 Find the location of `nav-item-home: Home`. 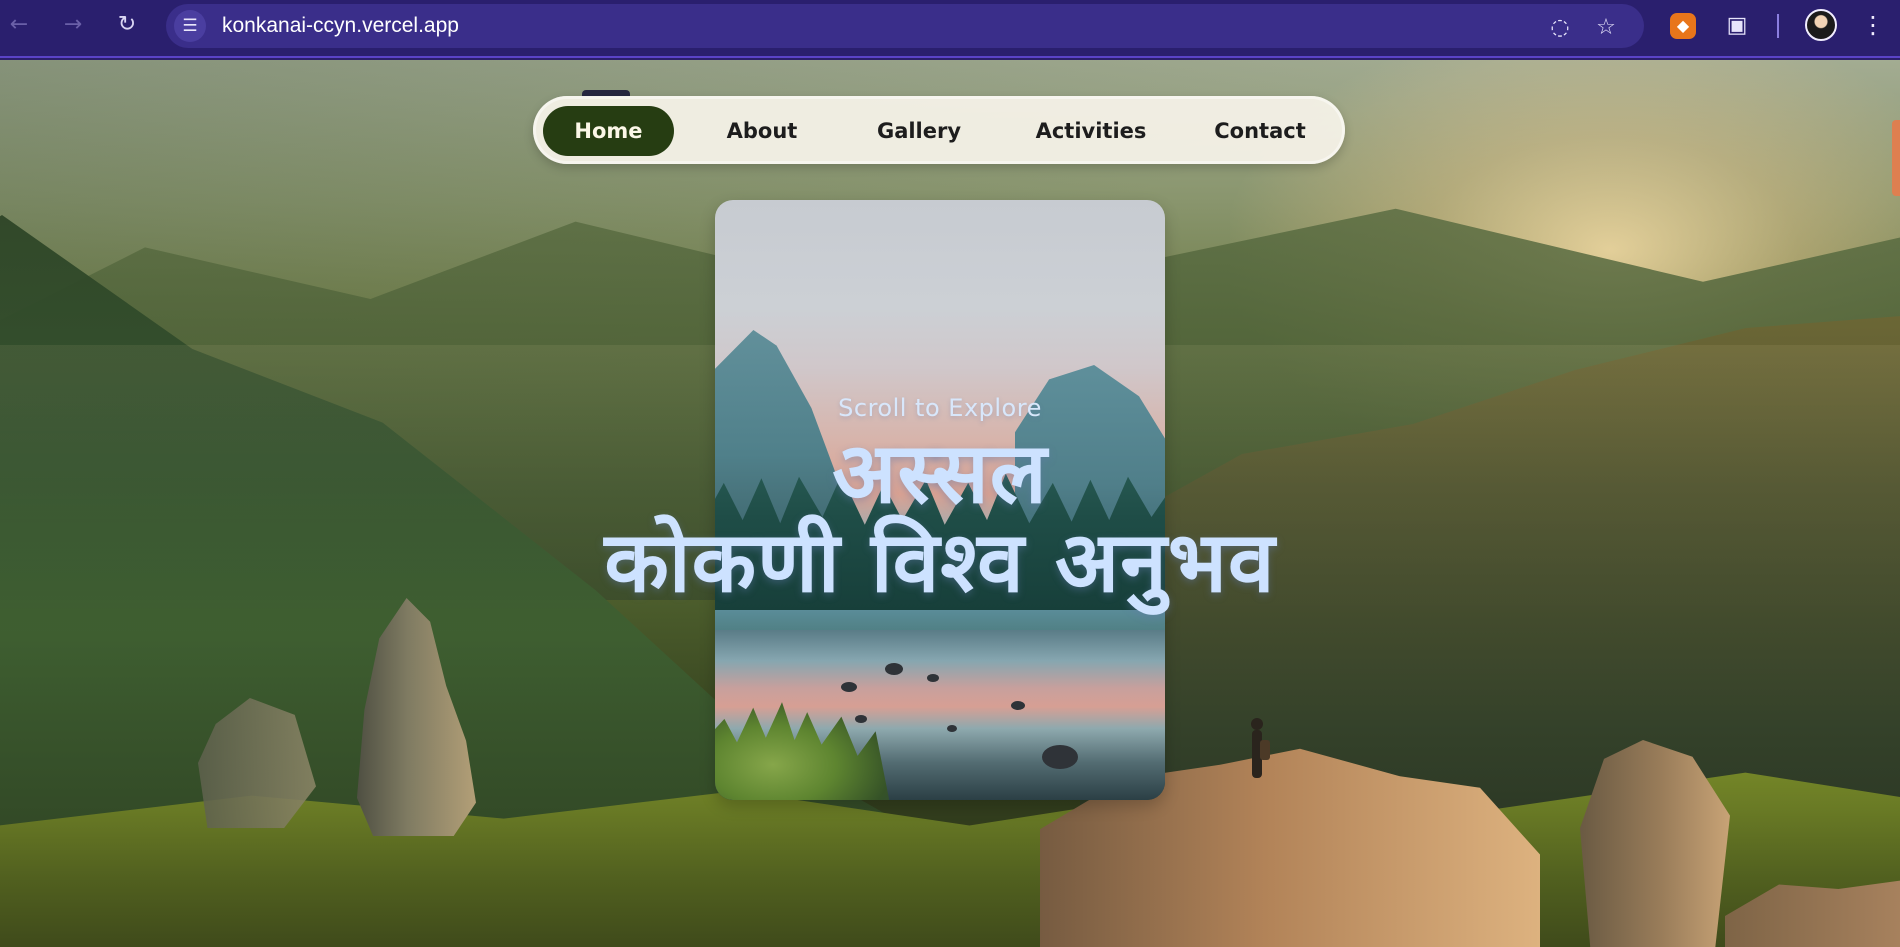

nav-item-home: Home is located at coordinates (608, 131).